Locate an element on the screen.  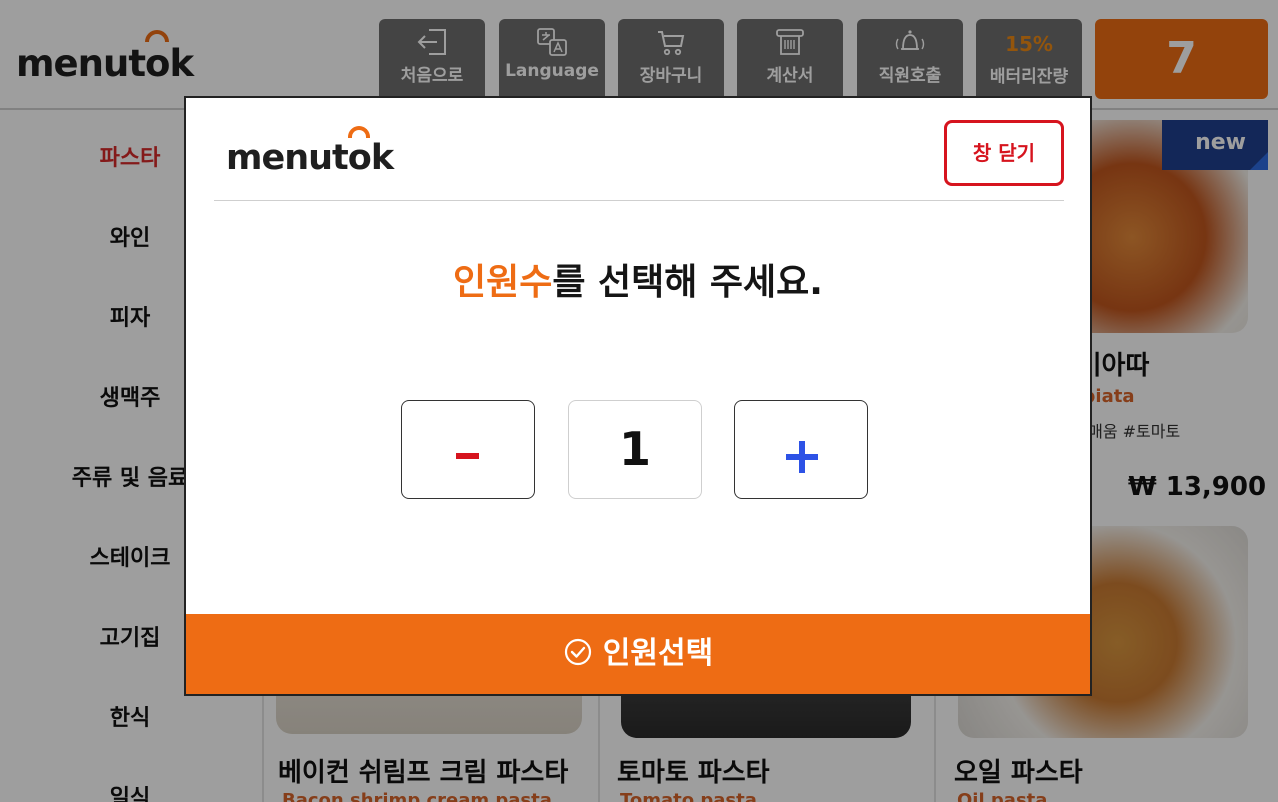
confirm-label: 인원선택 is located at coordinates (658, 653).